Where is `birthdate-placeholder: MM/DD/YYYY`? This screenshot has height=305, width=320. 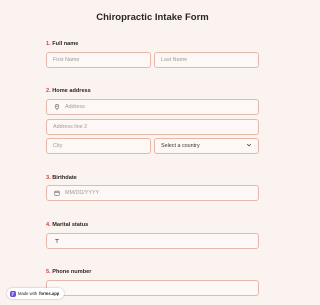
birthdate-placeholder: MM/DD/YYYY is located at coordinates (82, 193).